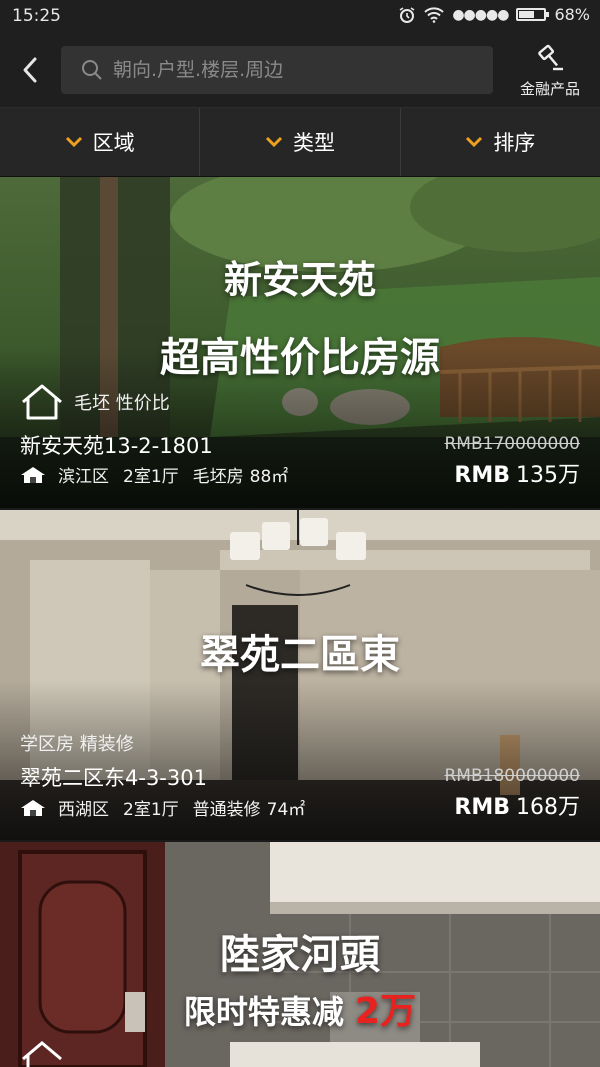  Describe the element at coordinates (36, 16) in the screenshot. I see `status-time: 15:25` at that location.